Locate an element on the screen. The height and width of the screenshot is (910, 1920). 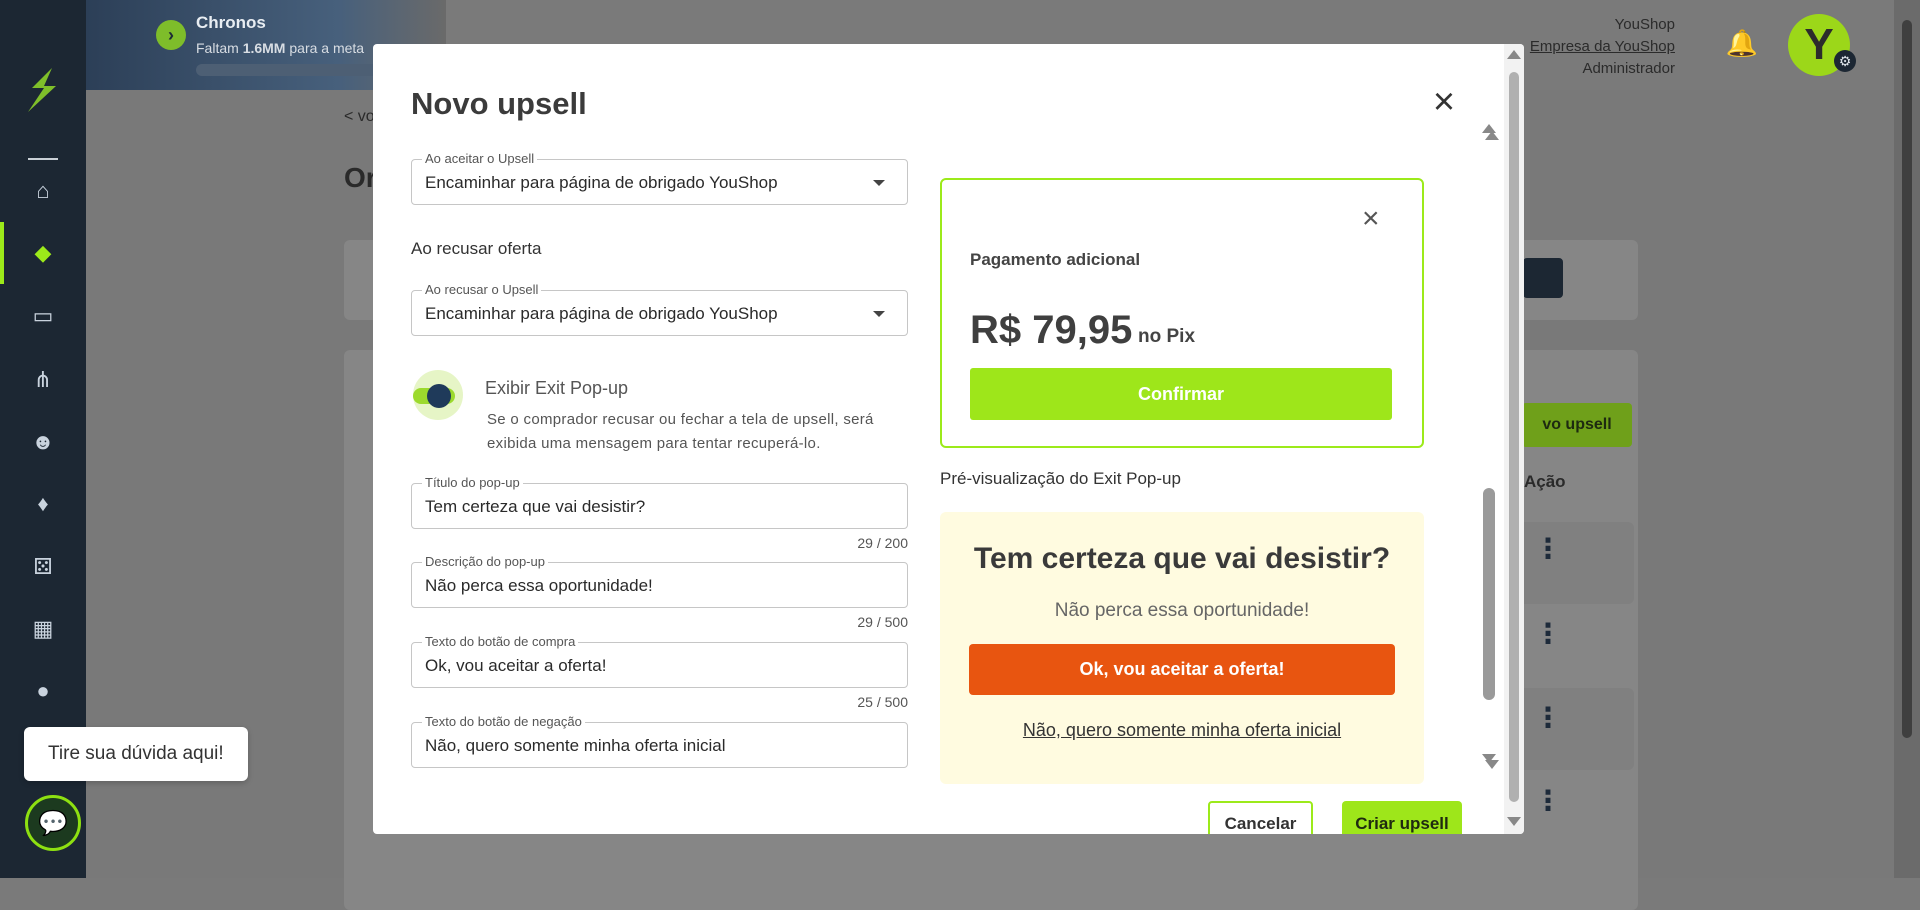
exit-preview-accept-button: Ok, vou aceitar a oferta! is located at coordinates (1182, 669).